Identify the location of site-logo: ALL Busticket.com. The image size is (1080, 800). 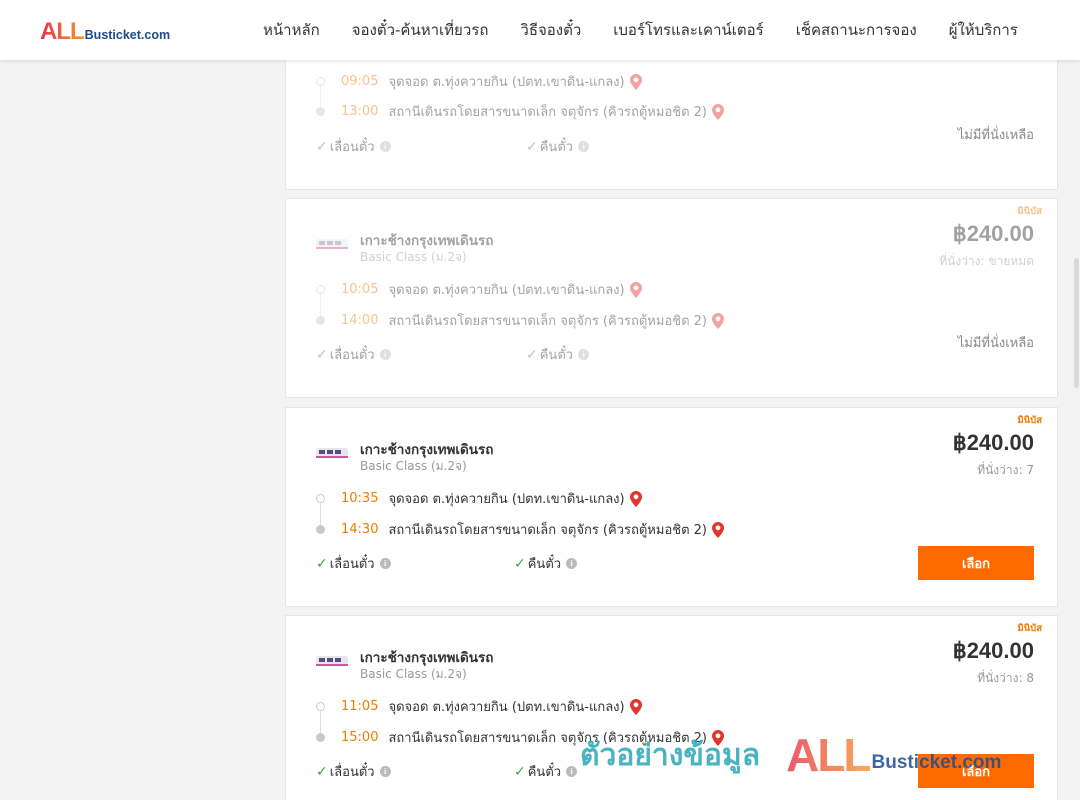
(105, 32).